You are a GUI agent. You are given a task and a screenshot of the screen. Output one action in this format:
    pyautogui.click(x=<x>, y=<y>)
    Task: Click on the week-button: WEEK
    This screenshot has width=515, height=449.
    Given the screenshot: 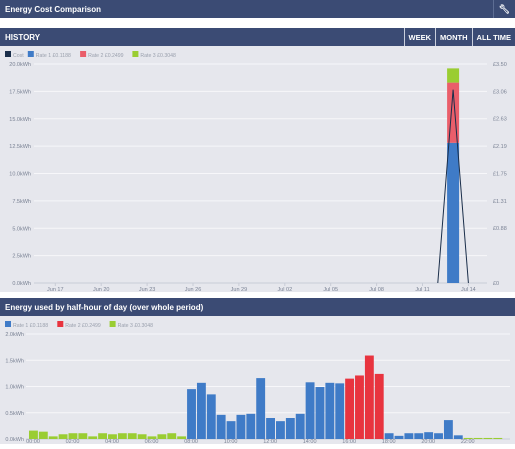 What is the action you would take?
    pyautogui.click(x=419, y=37)
    